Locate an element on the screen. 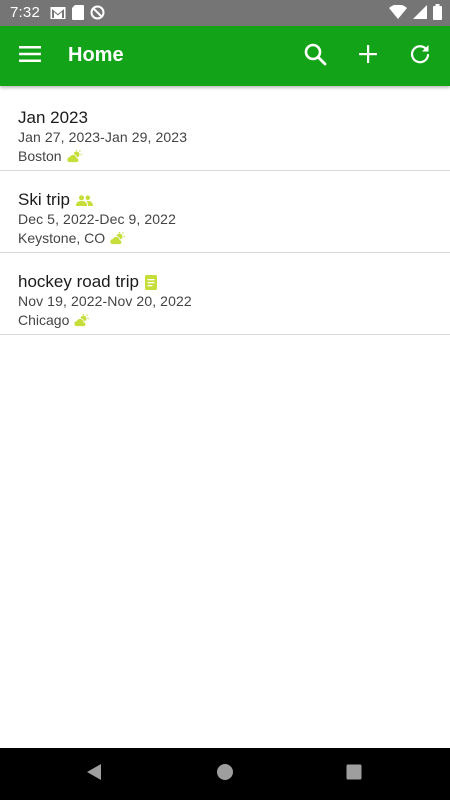 Image resolution: width=450 pixels, height=800 pixels. status-notification-icons is located at coordinates (77, 15).